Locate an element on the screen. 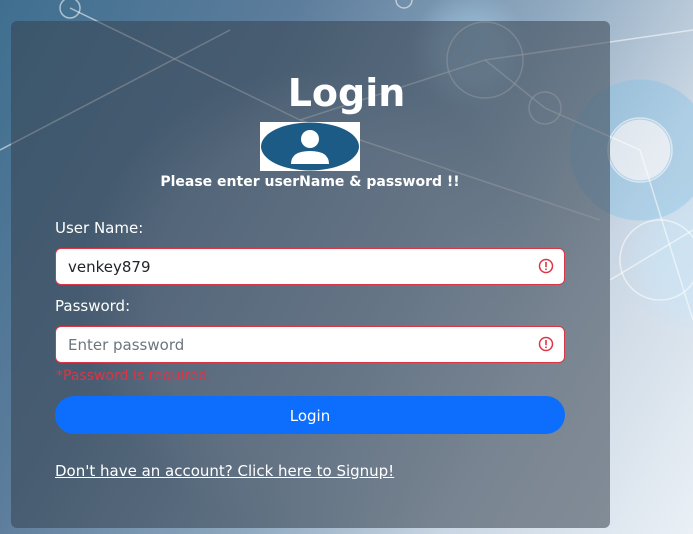  password-field-wrapper is located at coordinates (310, 344).